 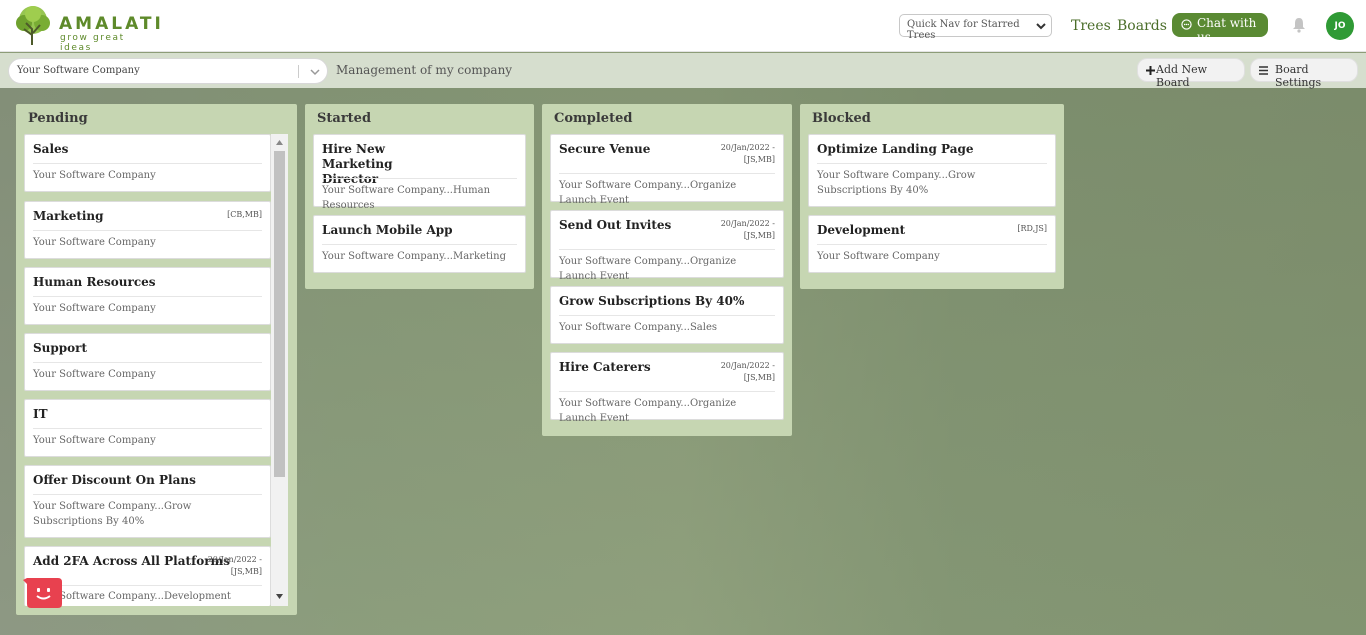 I want to click on board-description: Management of my company, so click(x=424, y=70).